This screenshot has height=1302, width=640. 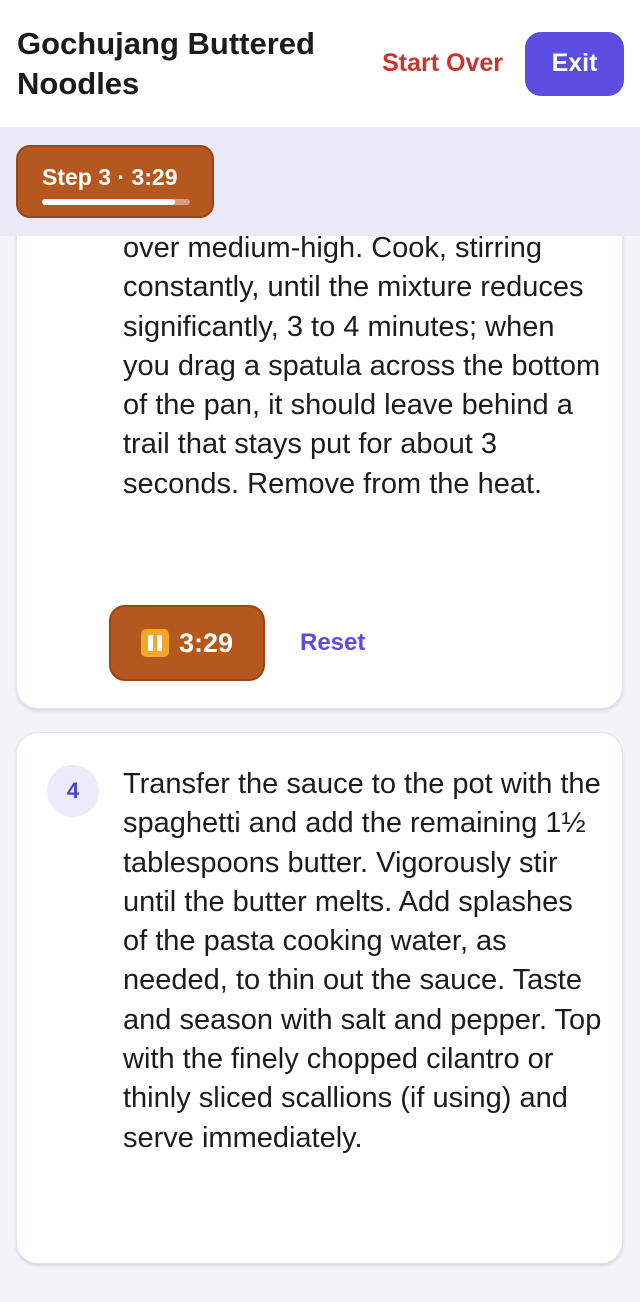 I want to click on step-progress-track, so click(x=116, y=202).